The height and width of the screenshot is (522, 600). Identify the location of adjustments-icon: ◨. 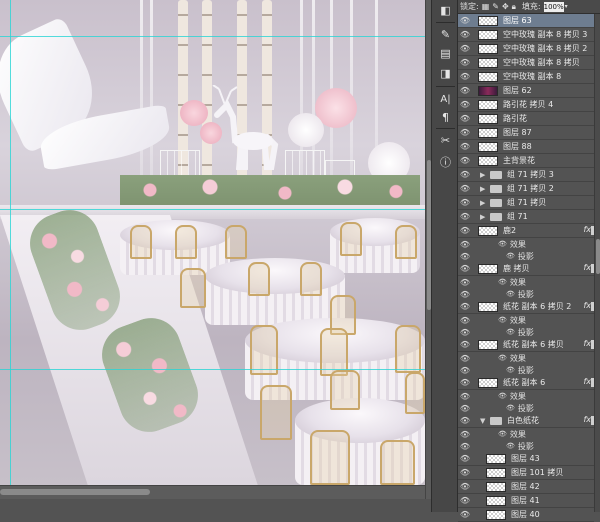
(445, 74).